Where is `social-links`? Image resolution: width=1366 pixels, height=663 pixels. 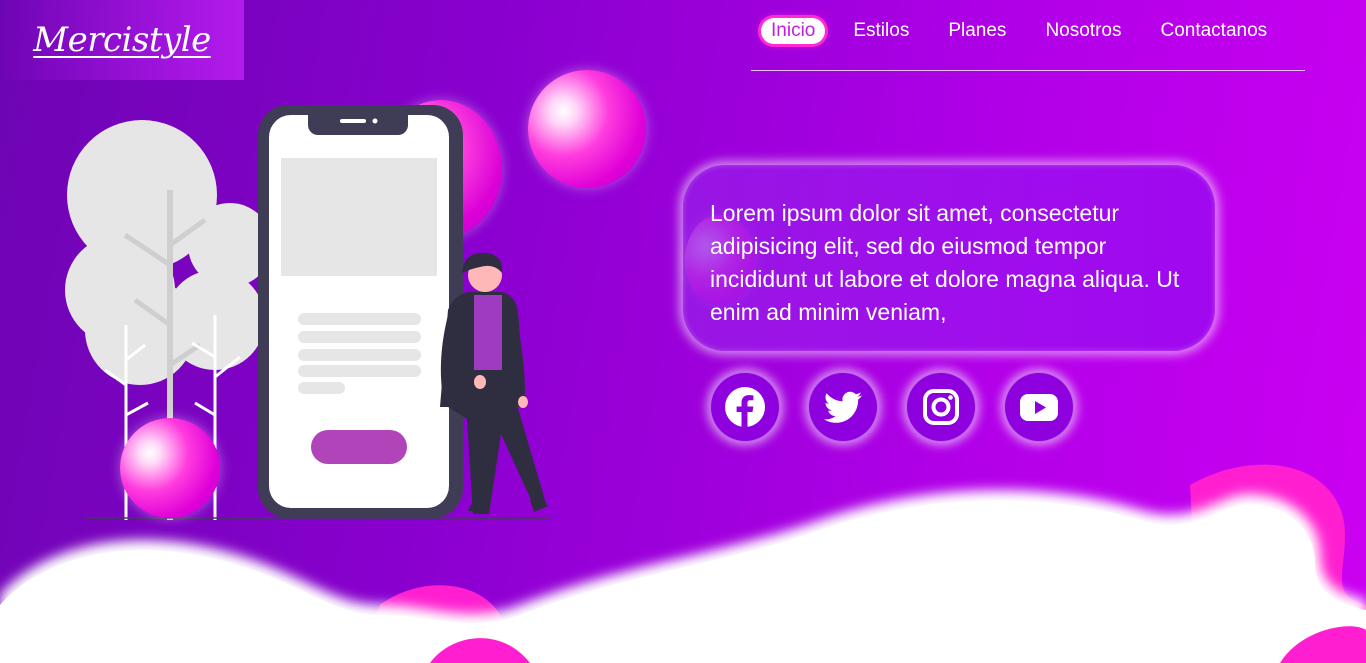
social-links is located at coordinates (906, 407).